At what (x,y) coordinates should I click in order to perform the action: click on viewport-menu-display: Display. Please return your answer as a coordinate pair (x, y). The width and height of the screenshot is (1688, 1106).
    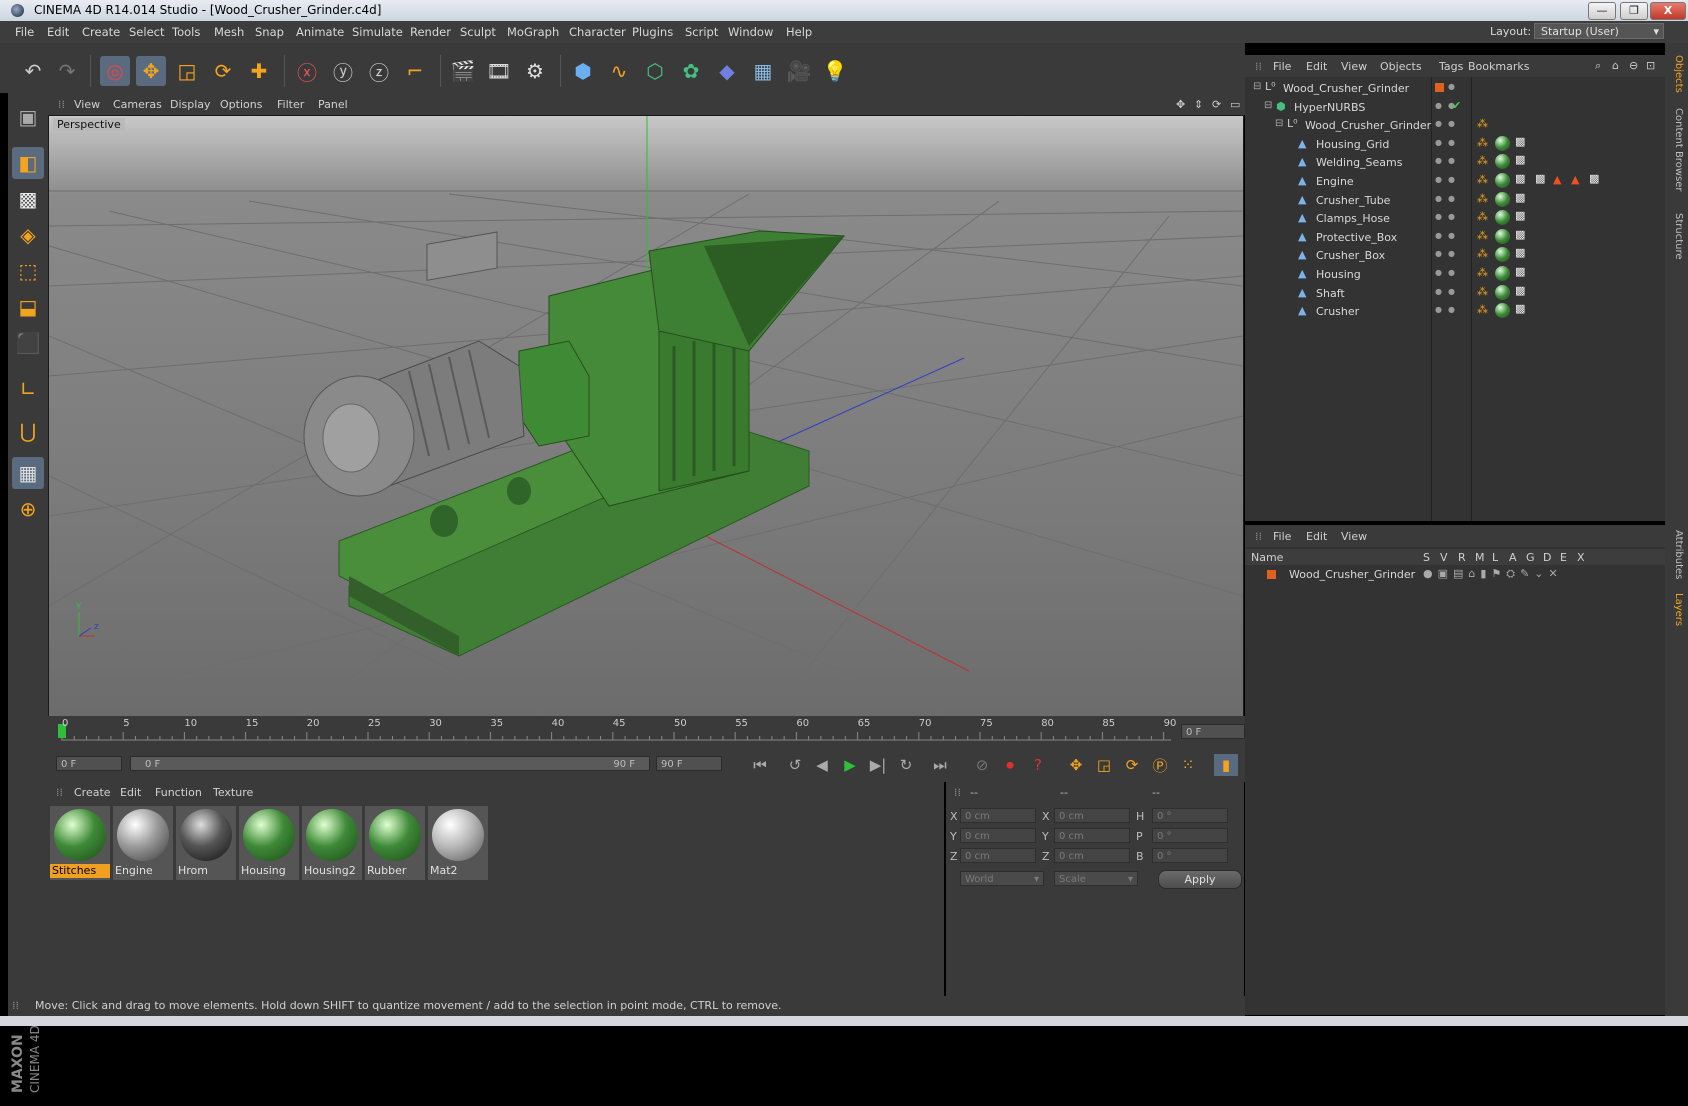
    Looking at the image, I should click on (190, 104).